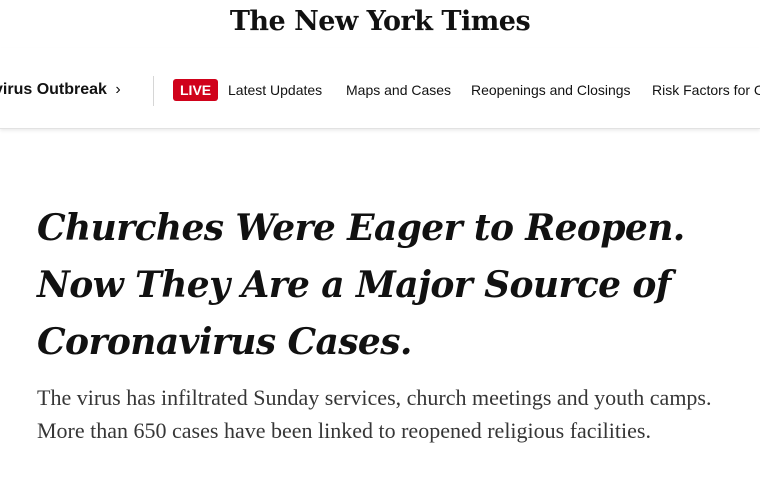 This screenshot has height=485, width=760. Describe the element at coordinates (551, 90) in the screenshot. I see `nav-item-reopenings-and-closings: Reopenings and Closings` at that location.